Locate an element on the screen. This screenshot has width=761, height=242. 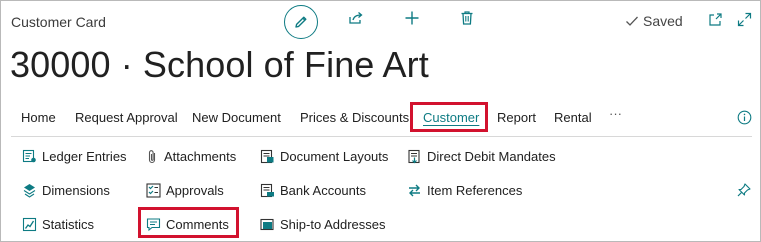
share-button is located at coordinates (356, 18).